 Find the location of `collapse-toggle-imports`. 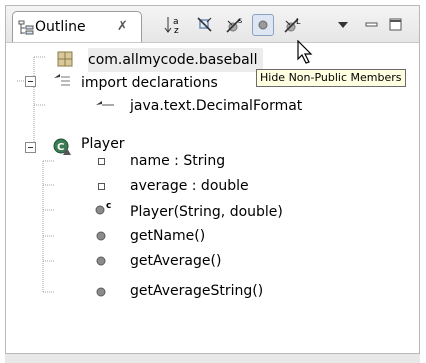

collapse-toggle-imports is located at coordinates (31, 84).